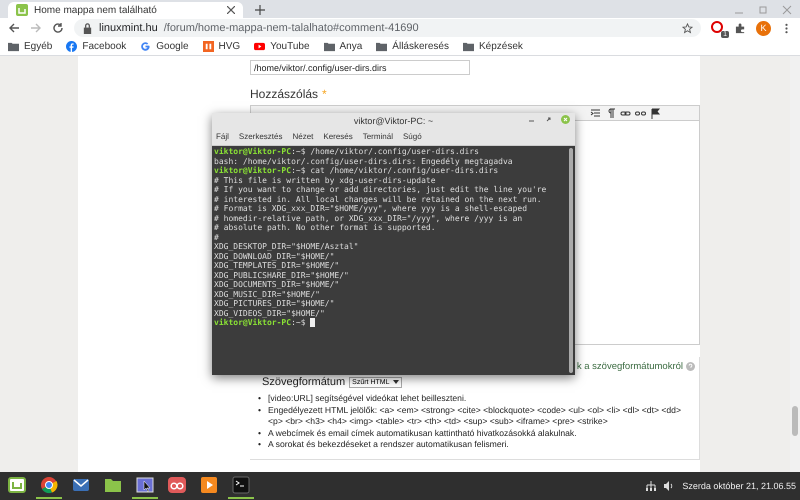 The image size is (800, 500). What do you see at coordinates (655, 113) in the screenshot?
I see `flag-icon` at bounding box center [655, 113].